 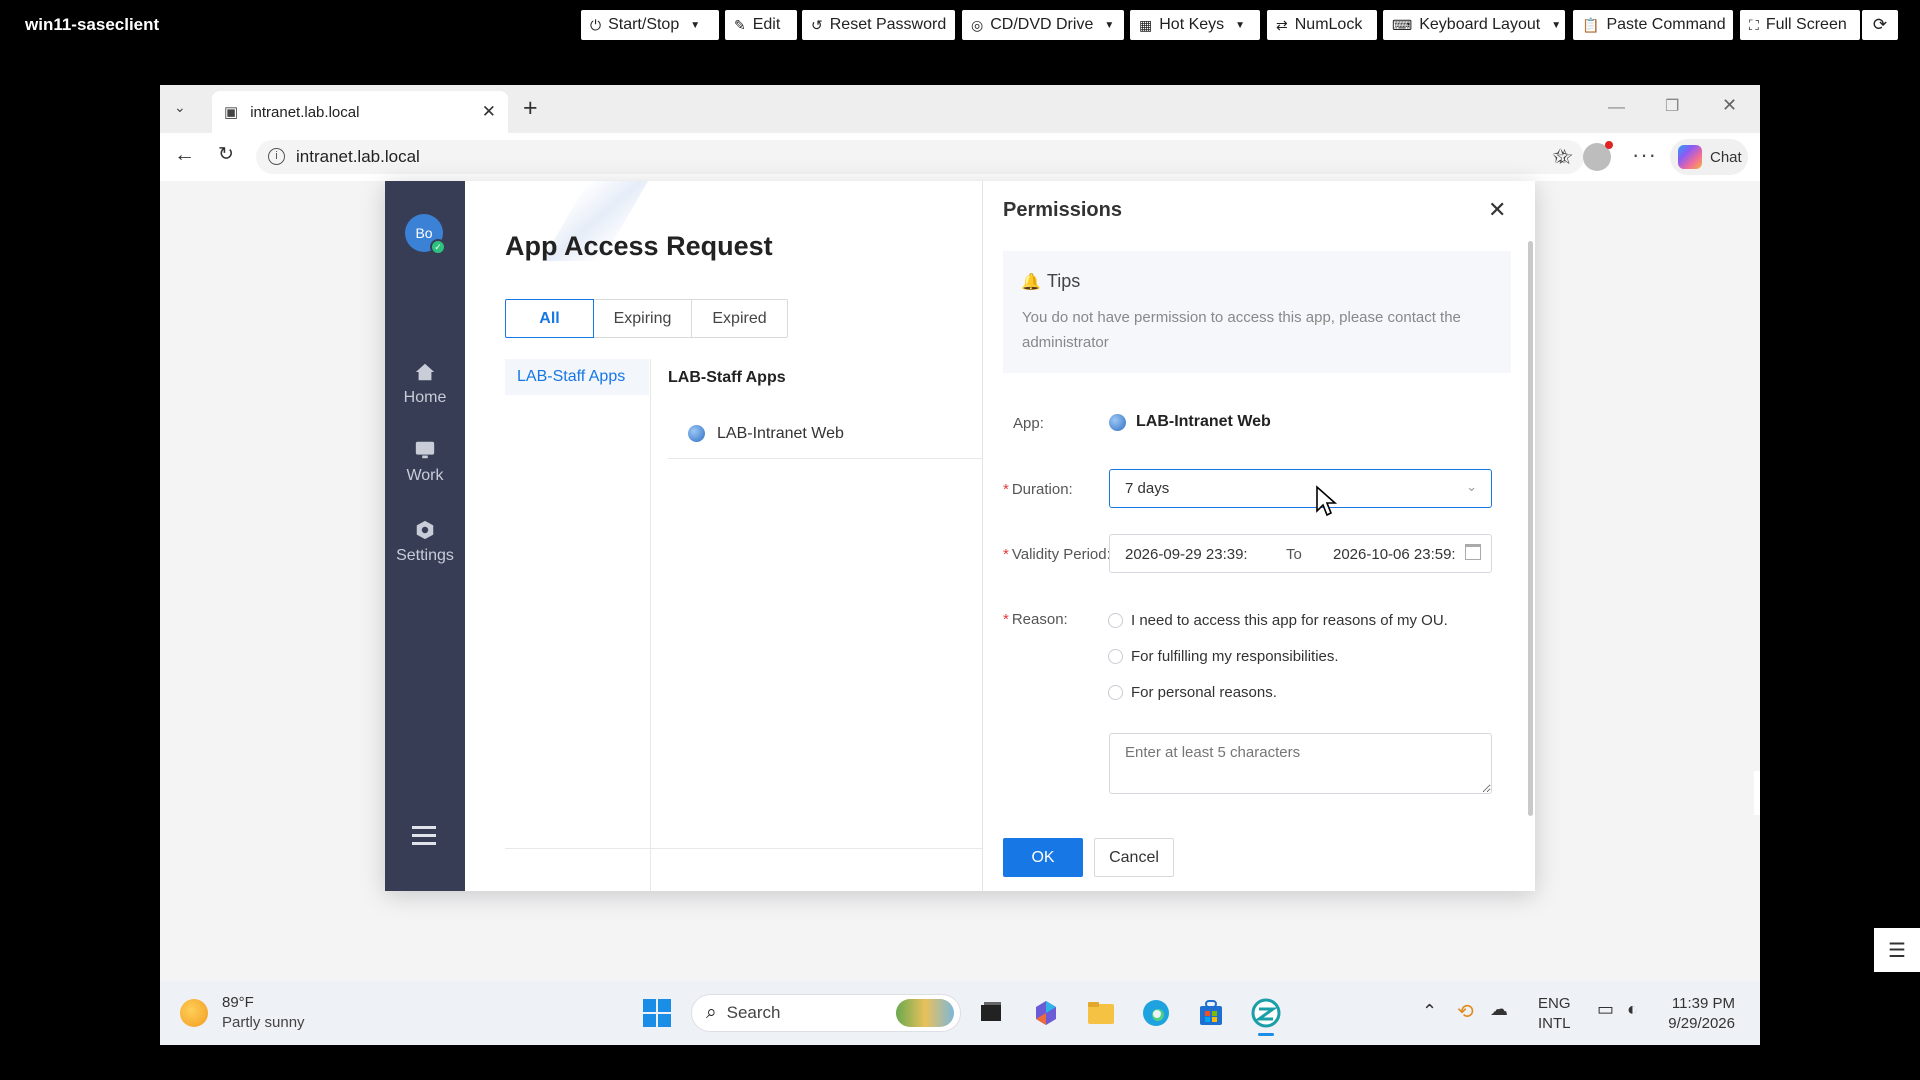 What do you see at coordinates (1134, 857) in the screenshot?
I see `cancel-button: Cancel` at bounding box center [1134, 857].